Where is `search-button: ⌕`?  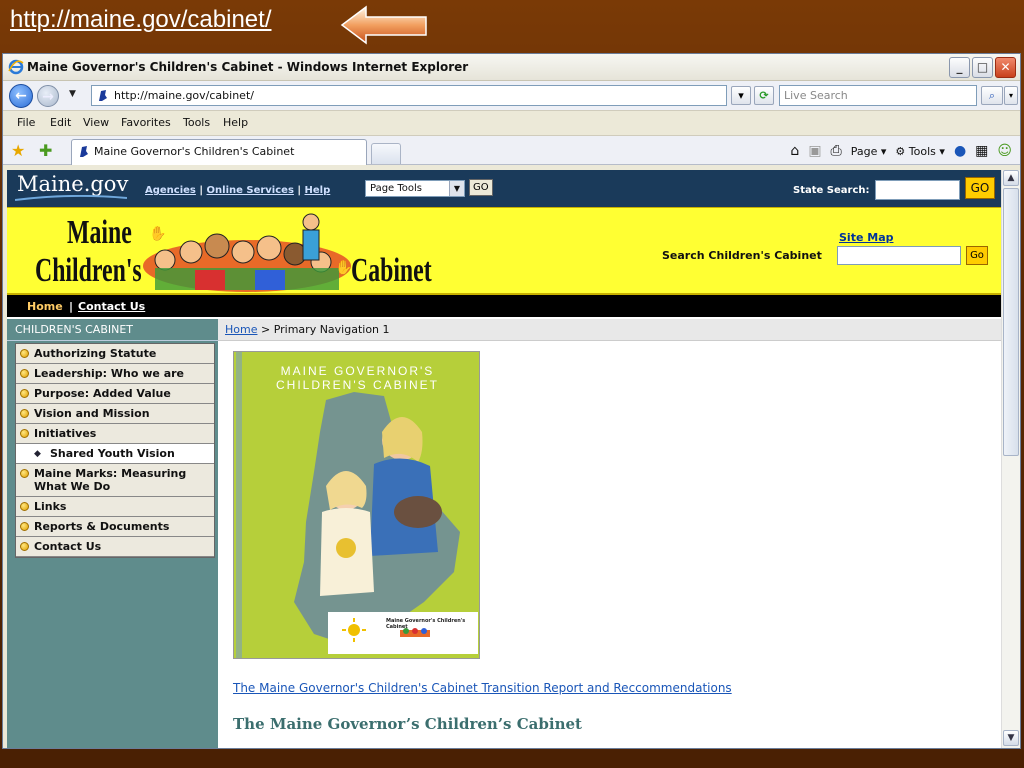 search-button: ⌕ is located at coordinates (992, 95).